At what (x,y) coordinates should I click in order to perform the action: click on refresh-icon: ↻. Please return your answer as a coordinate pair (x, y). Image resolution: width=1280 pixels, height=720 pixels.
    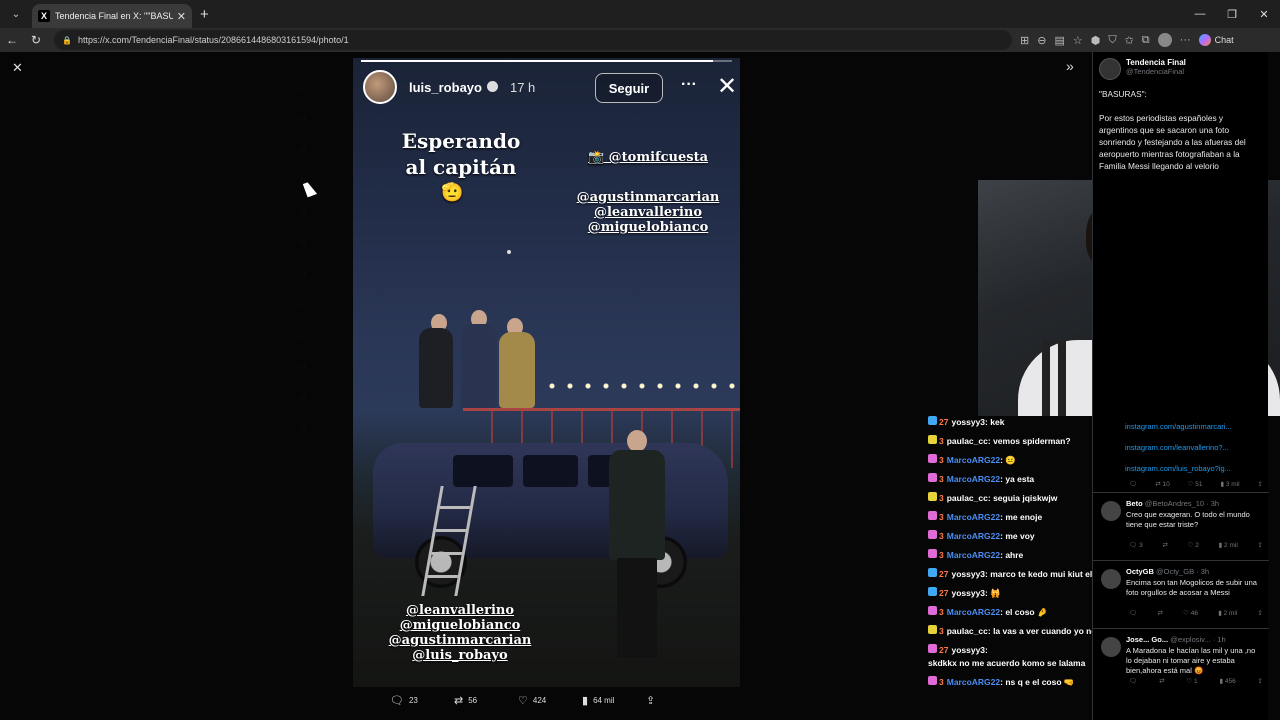
    Looking at the image, I should click on (36, 40).